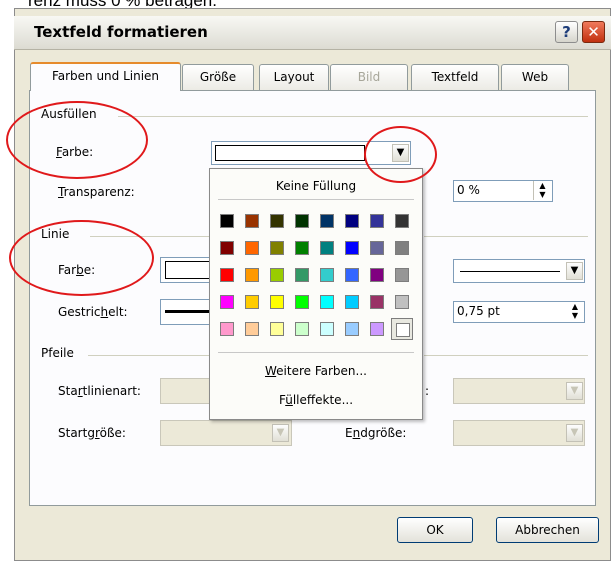  What do you see at coordinates (506, 355) in the screenshot?
I see `group-arrows-divider-right` at bounding box center [506, 355].